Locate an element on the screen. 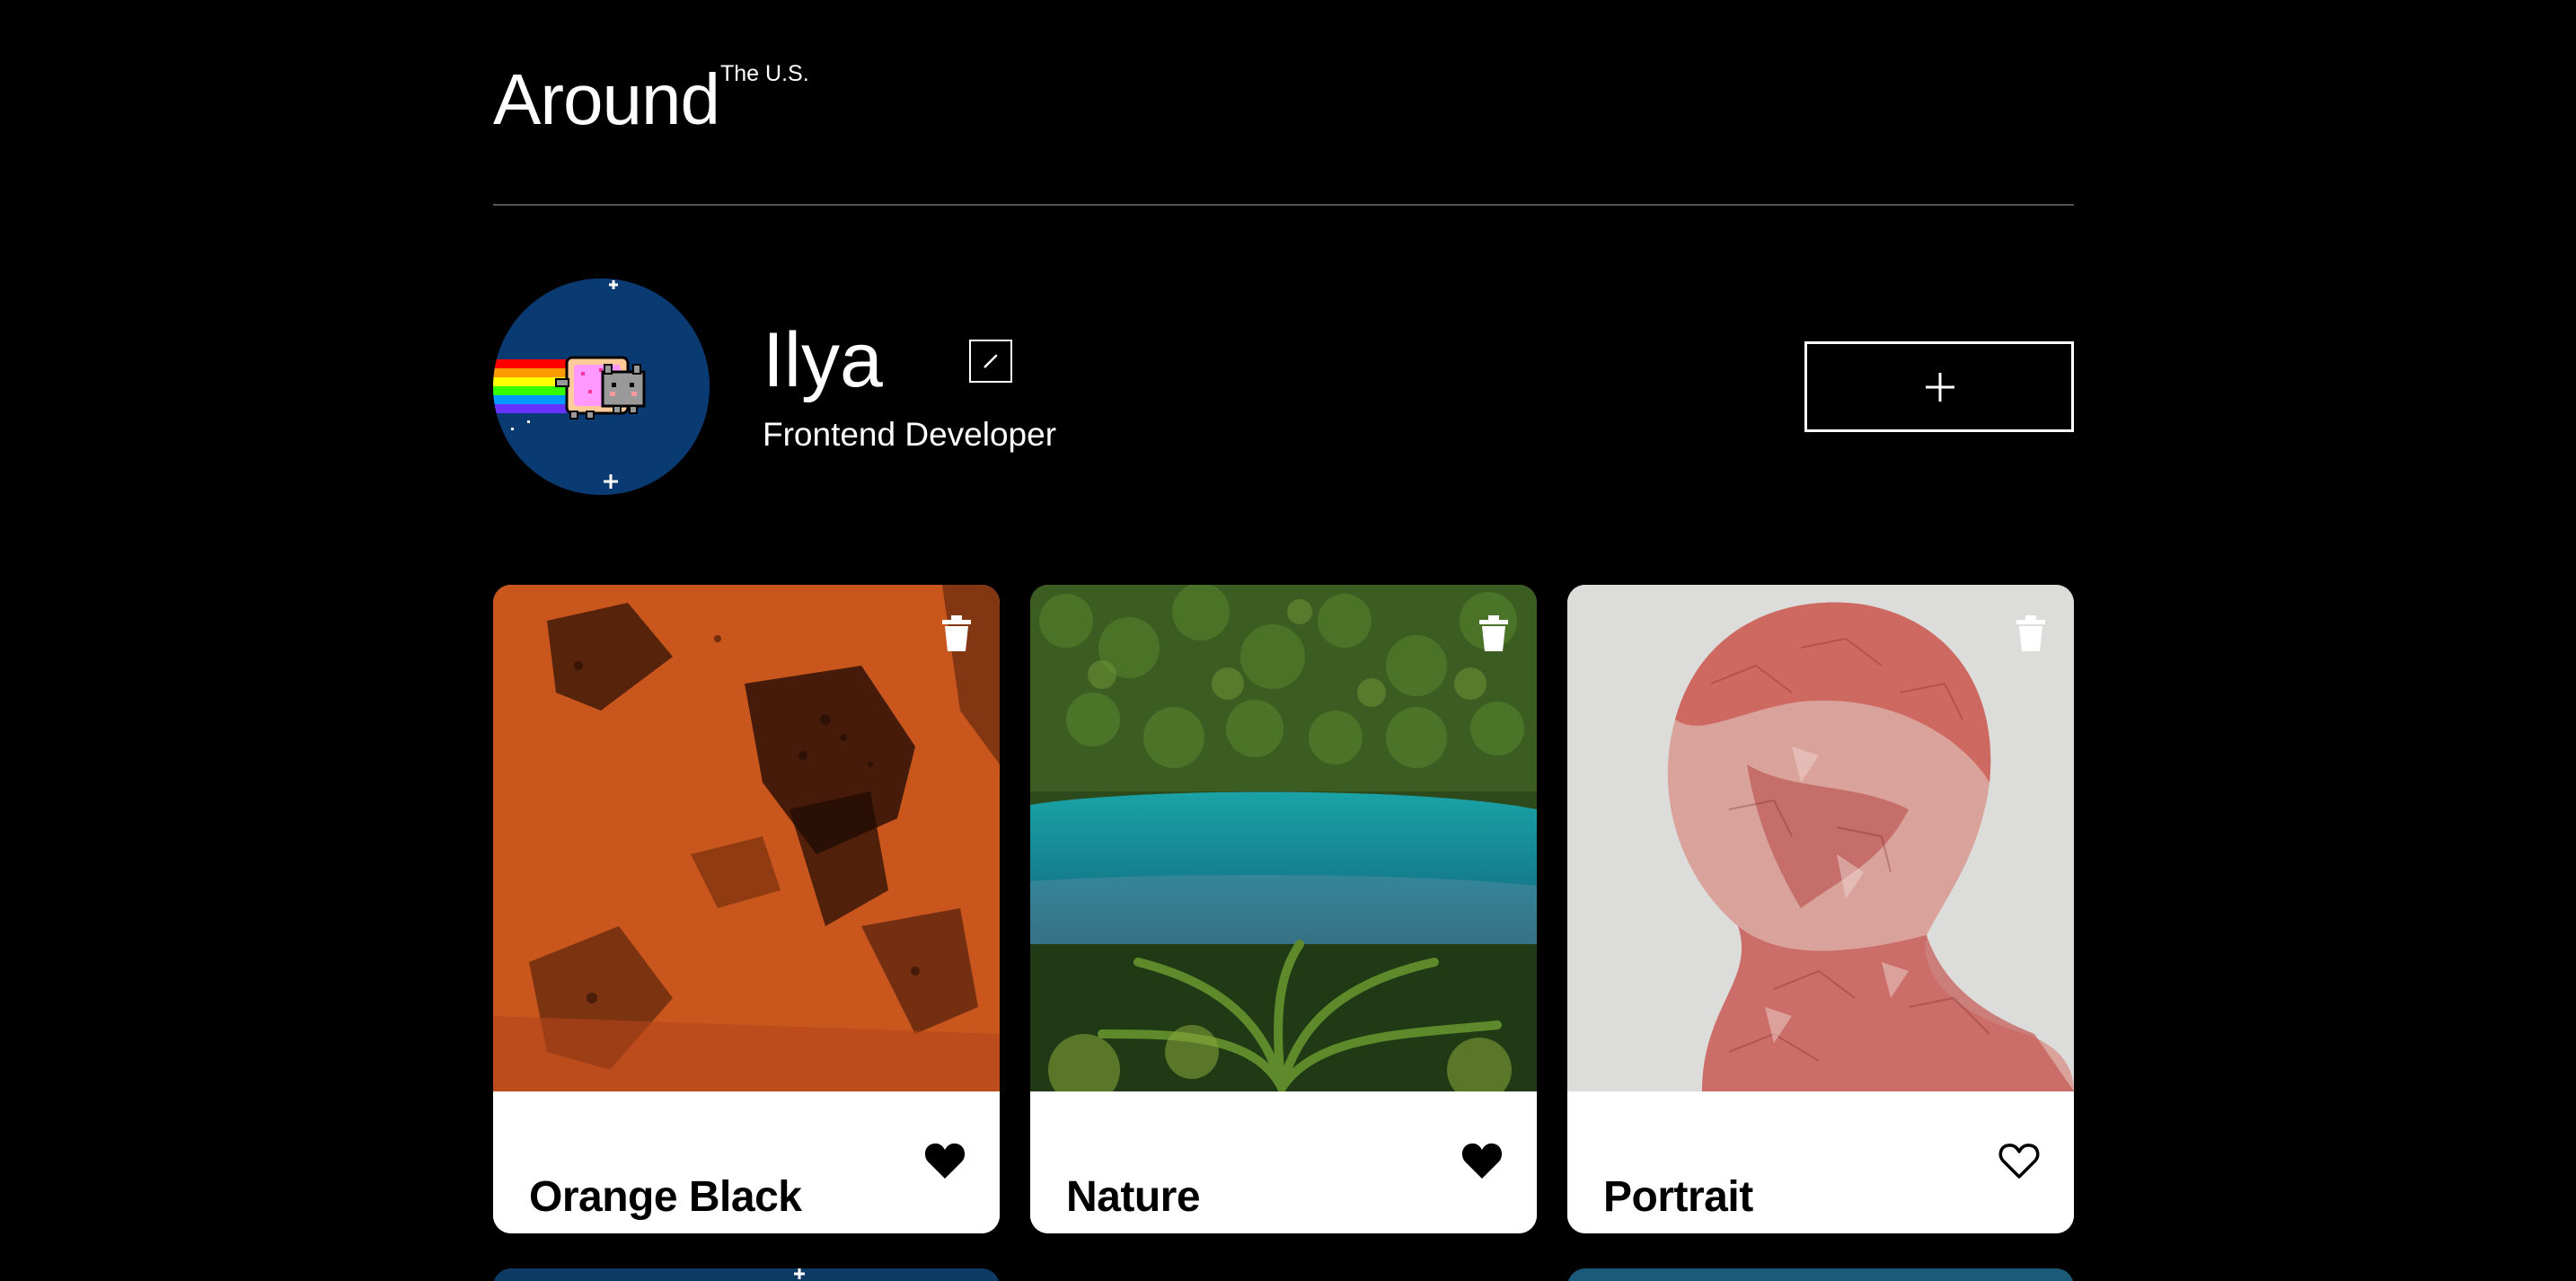  card-footer: Nature is located at coordinates (1283, 1162).